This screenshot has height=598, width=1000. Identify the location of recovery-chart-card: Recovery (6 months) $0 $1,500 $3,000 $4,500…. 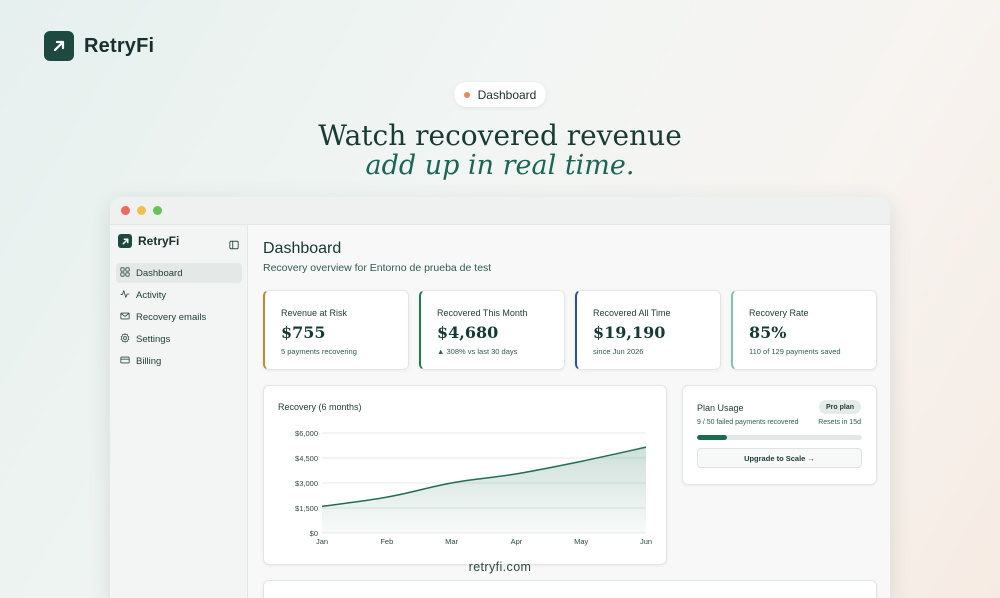
(465, 475).